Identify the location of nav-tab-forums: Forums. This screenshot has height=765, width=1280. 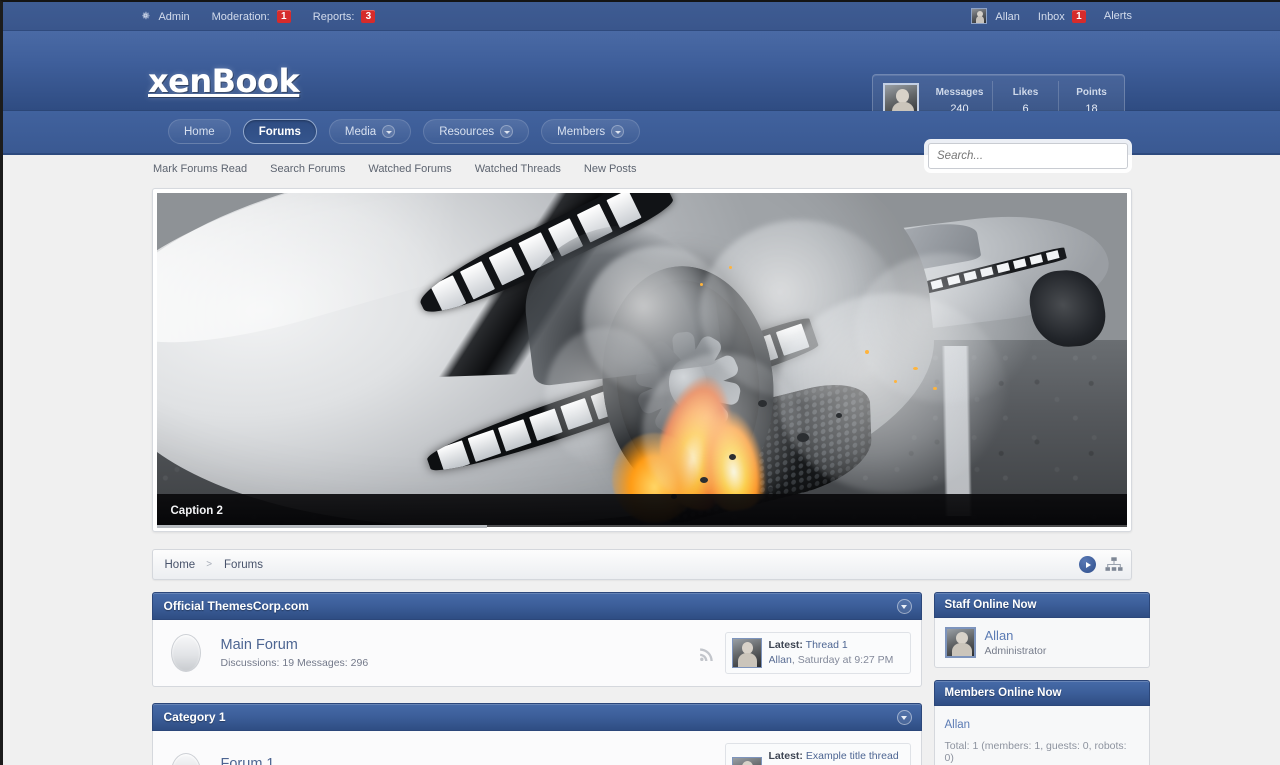
(279, 131).